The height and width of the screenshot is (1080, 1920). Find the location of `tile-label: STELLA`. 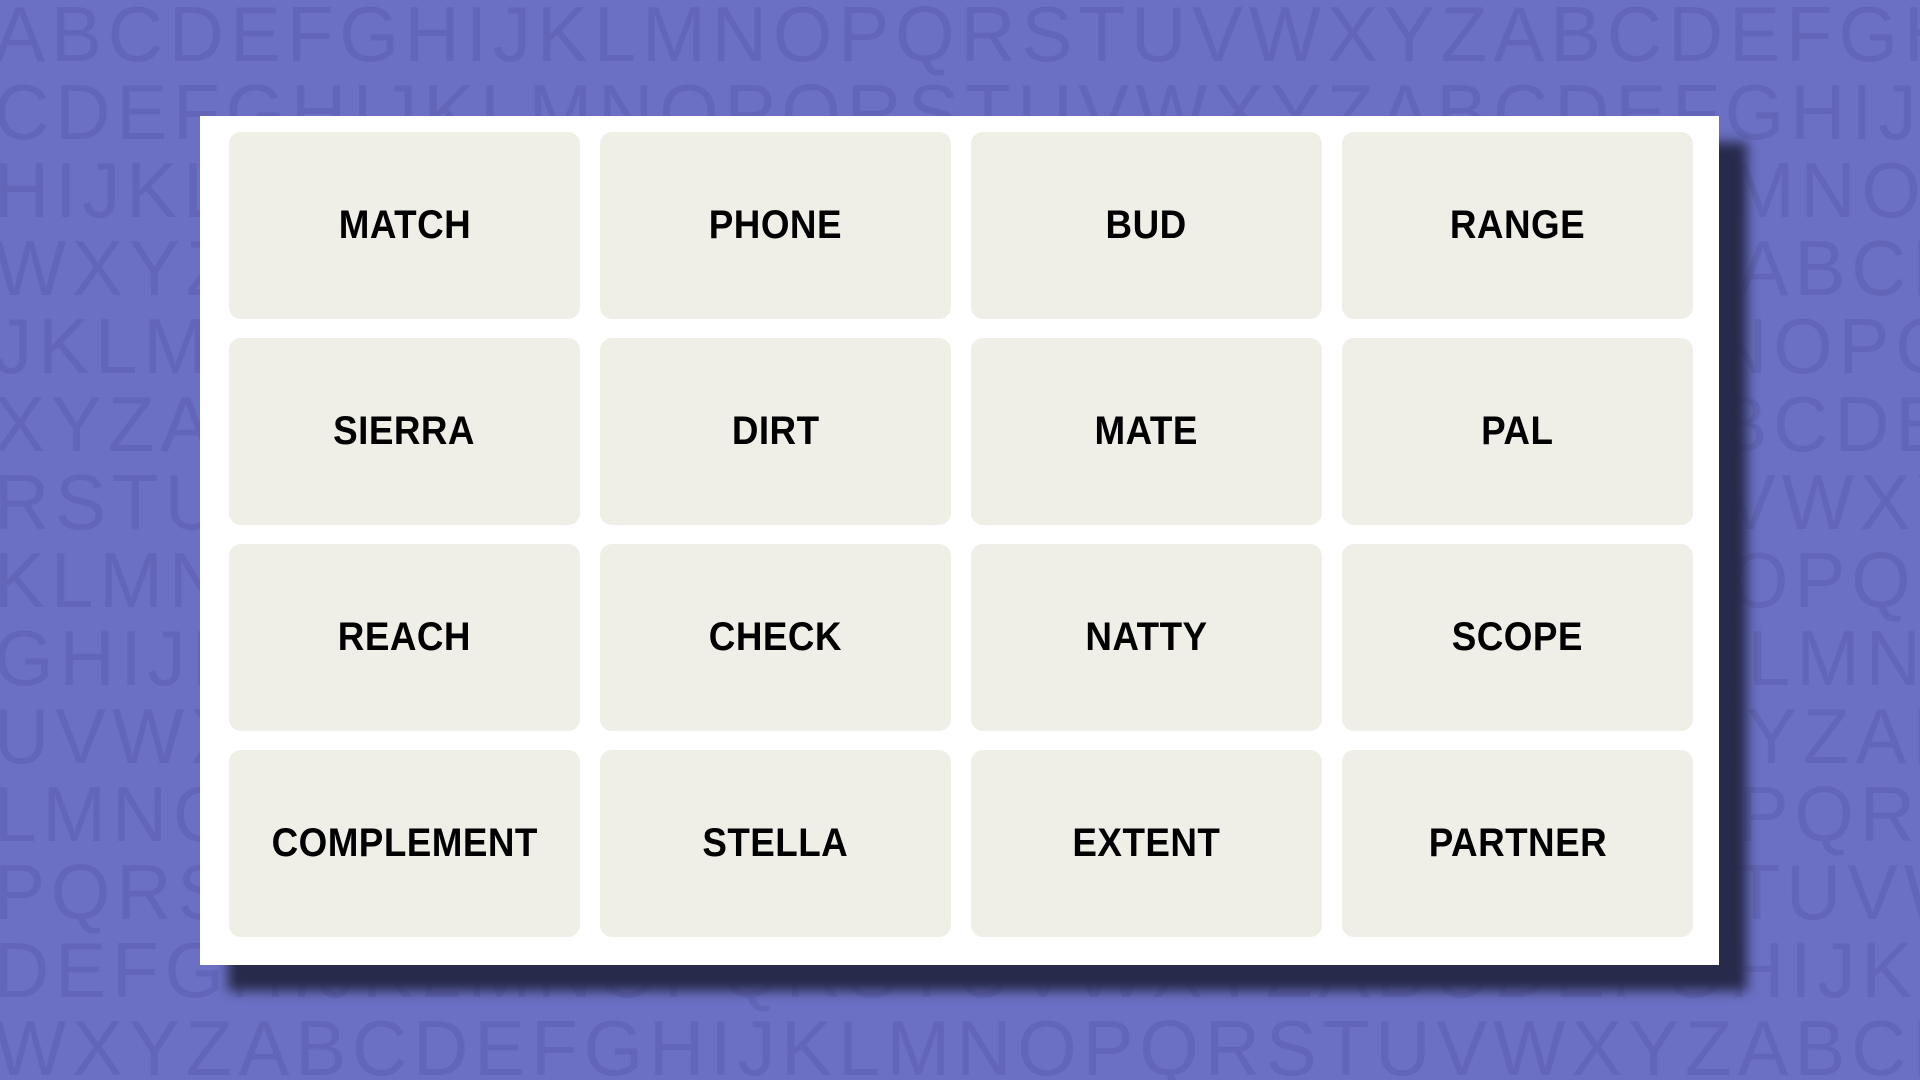

tile-label: STELLA is located at coordinates (775, 843).